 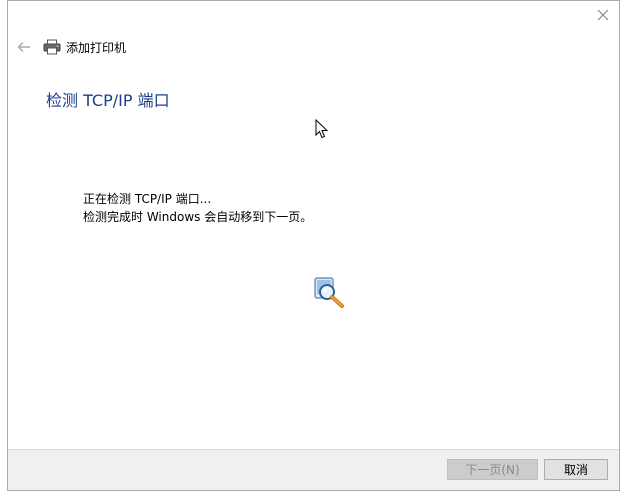 What do you see at coordinates (576, 469) in the screenshot?
I see `cancel-button: 取消` at bounding box center [576, 469].